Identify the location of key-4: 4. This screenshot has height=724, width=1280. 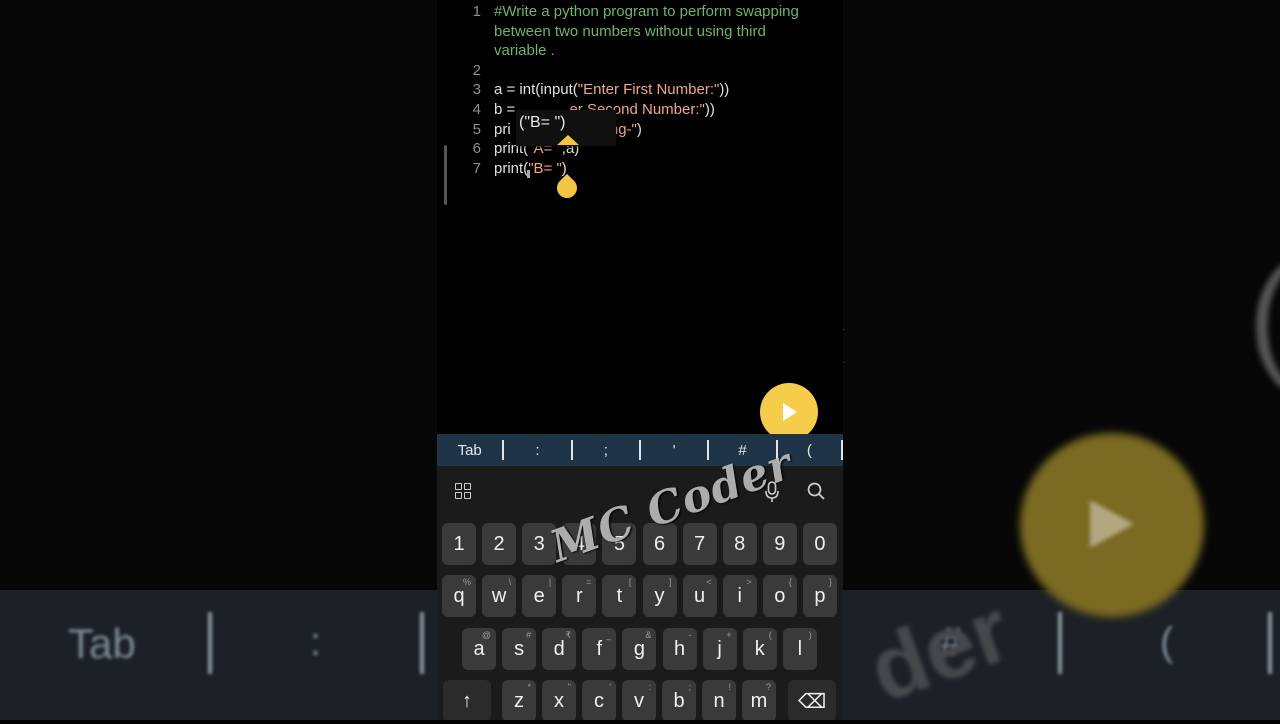
(579, 544).